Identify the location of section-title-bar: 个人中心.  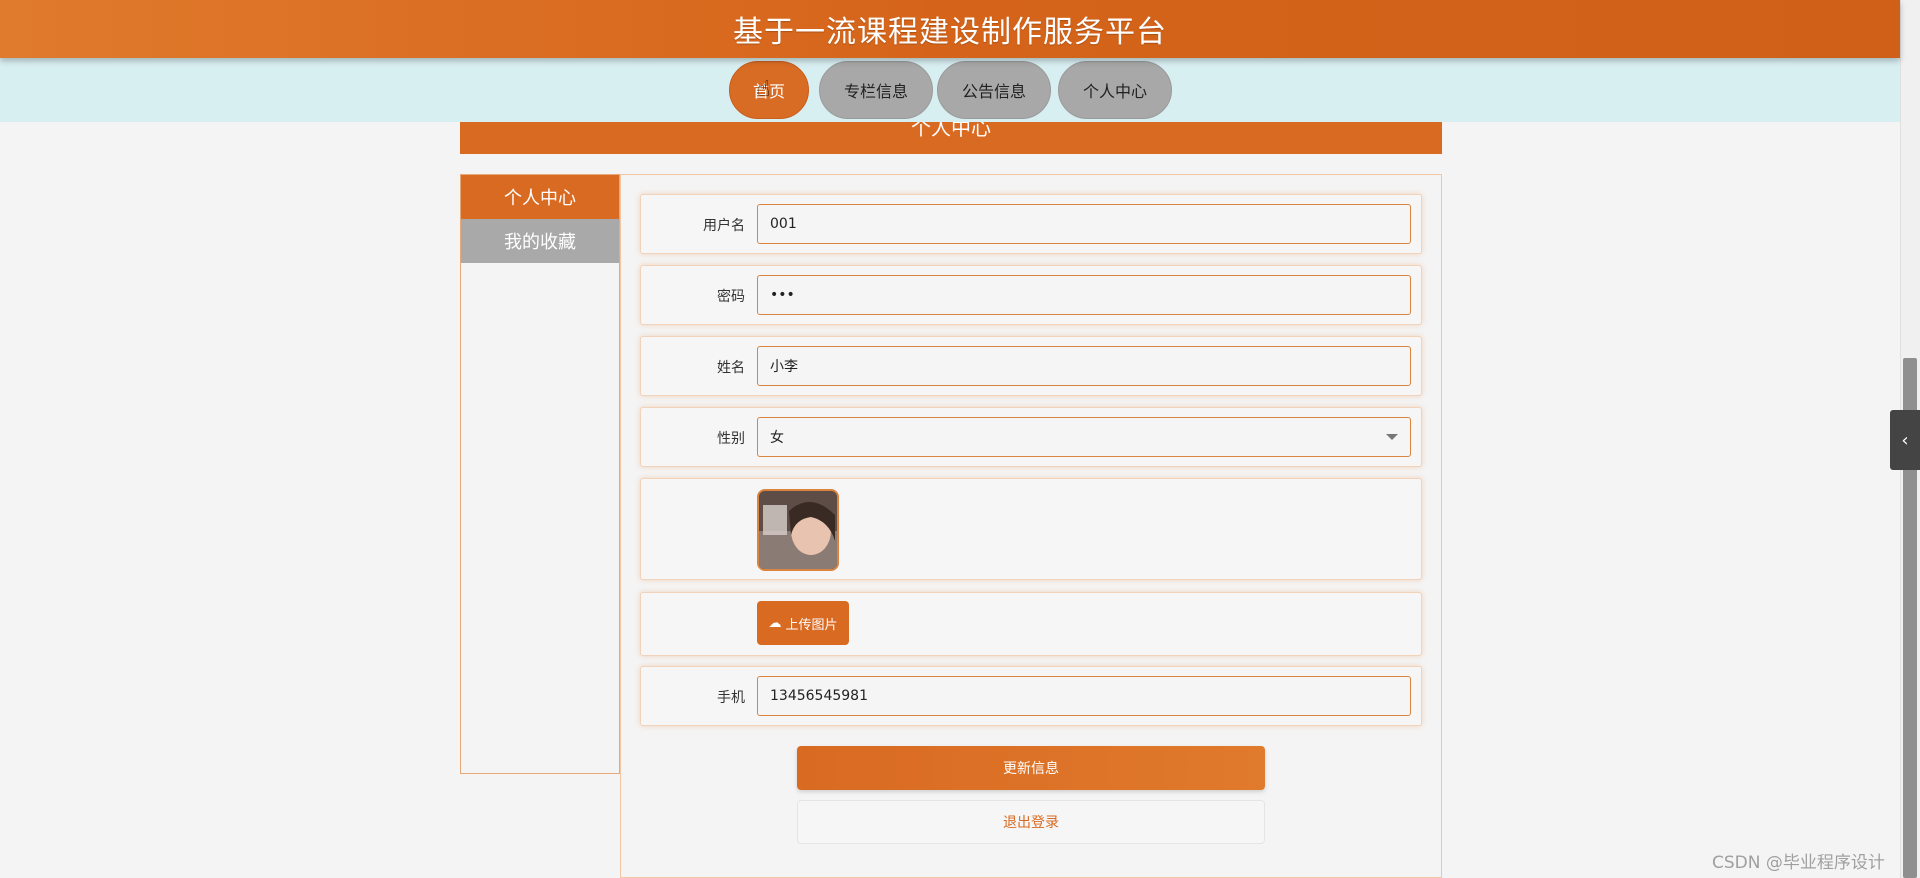
(951, 138).